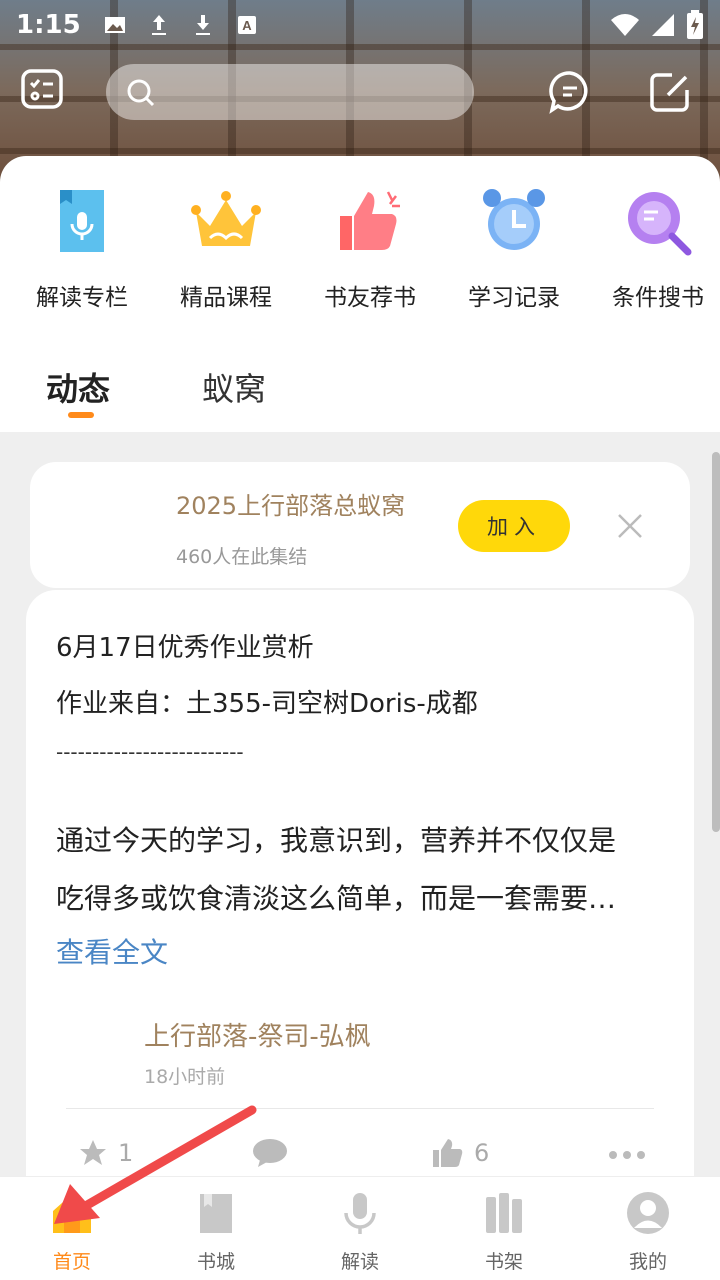 Image resolution: width=720 pixels, height=1280 pixels. What do you see at coordinates (336, 840) in the screenshot?
I see `post-line: 通过今天的学习，我意识到，营养并不仅仅是` at bounding box center [336, 840].